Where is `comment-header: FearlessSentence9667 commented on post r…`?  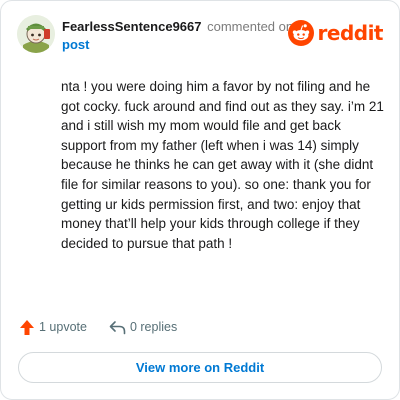 comment-header: FearlessSentence9667 commented on post r… is located at coordinates (201, 35).